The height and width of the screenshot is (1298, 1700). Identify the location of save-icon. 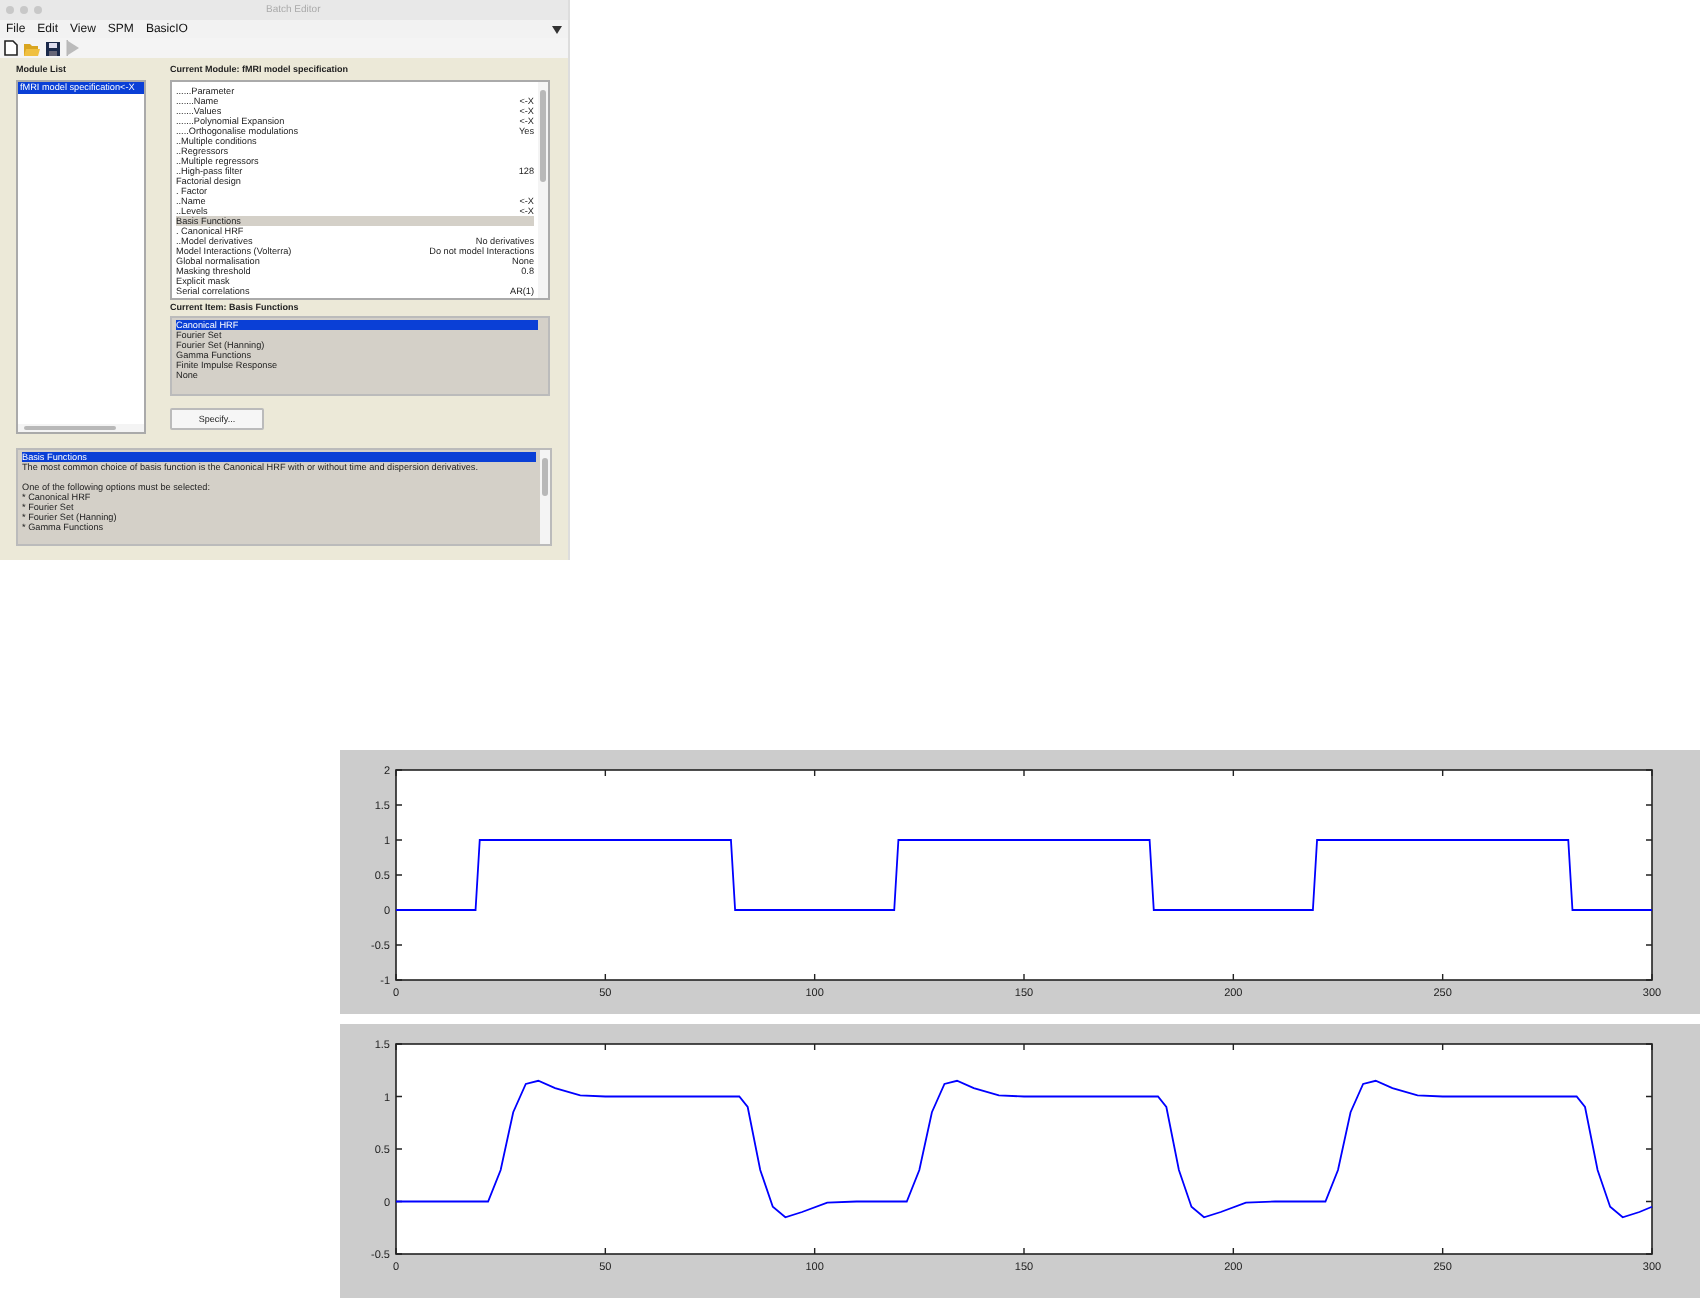
(53, 48).